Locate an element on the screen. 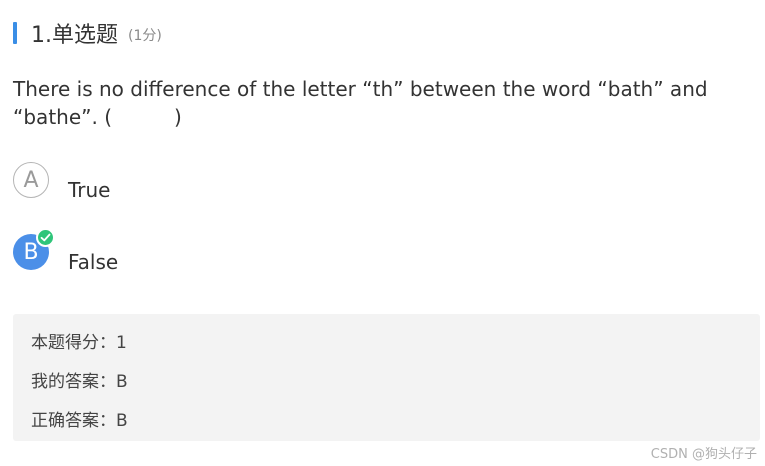  correct-answer-line: 正确答案：B is located at coordinates (79, 421).